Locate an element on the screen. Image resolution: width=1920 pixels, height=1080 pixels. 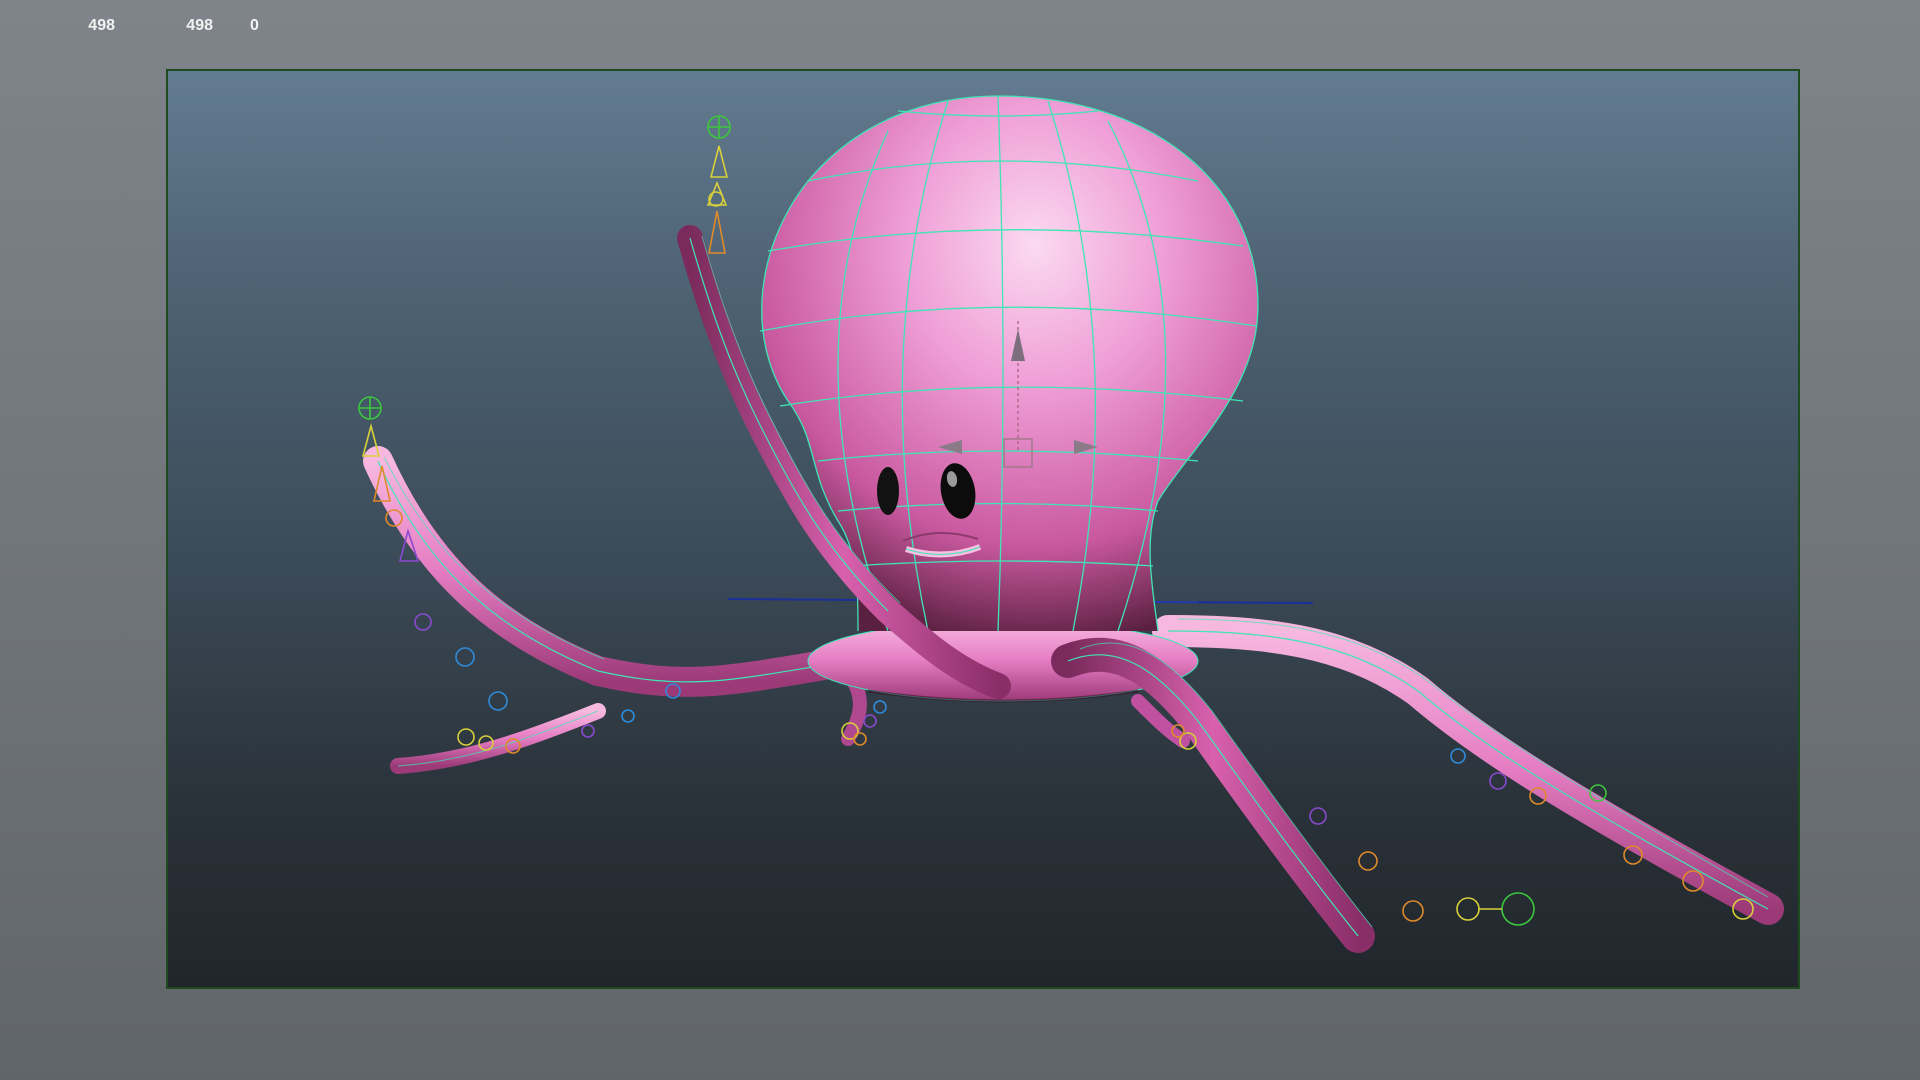
hud-row: 498 498 0 is located at coordinates (200, 27).